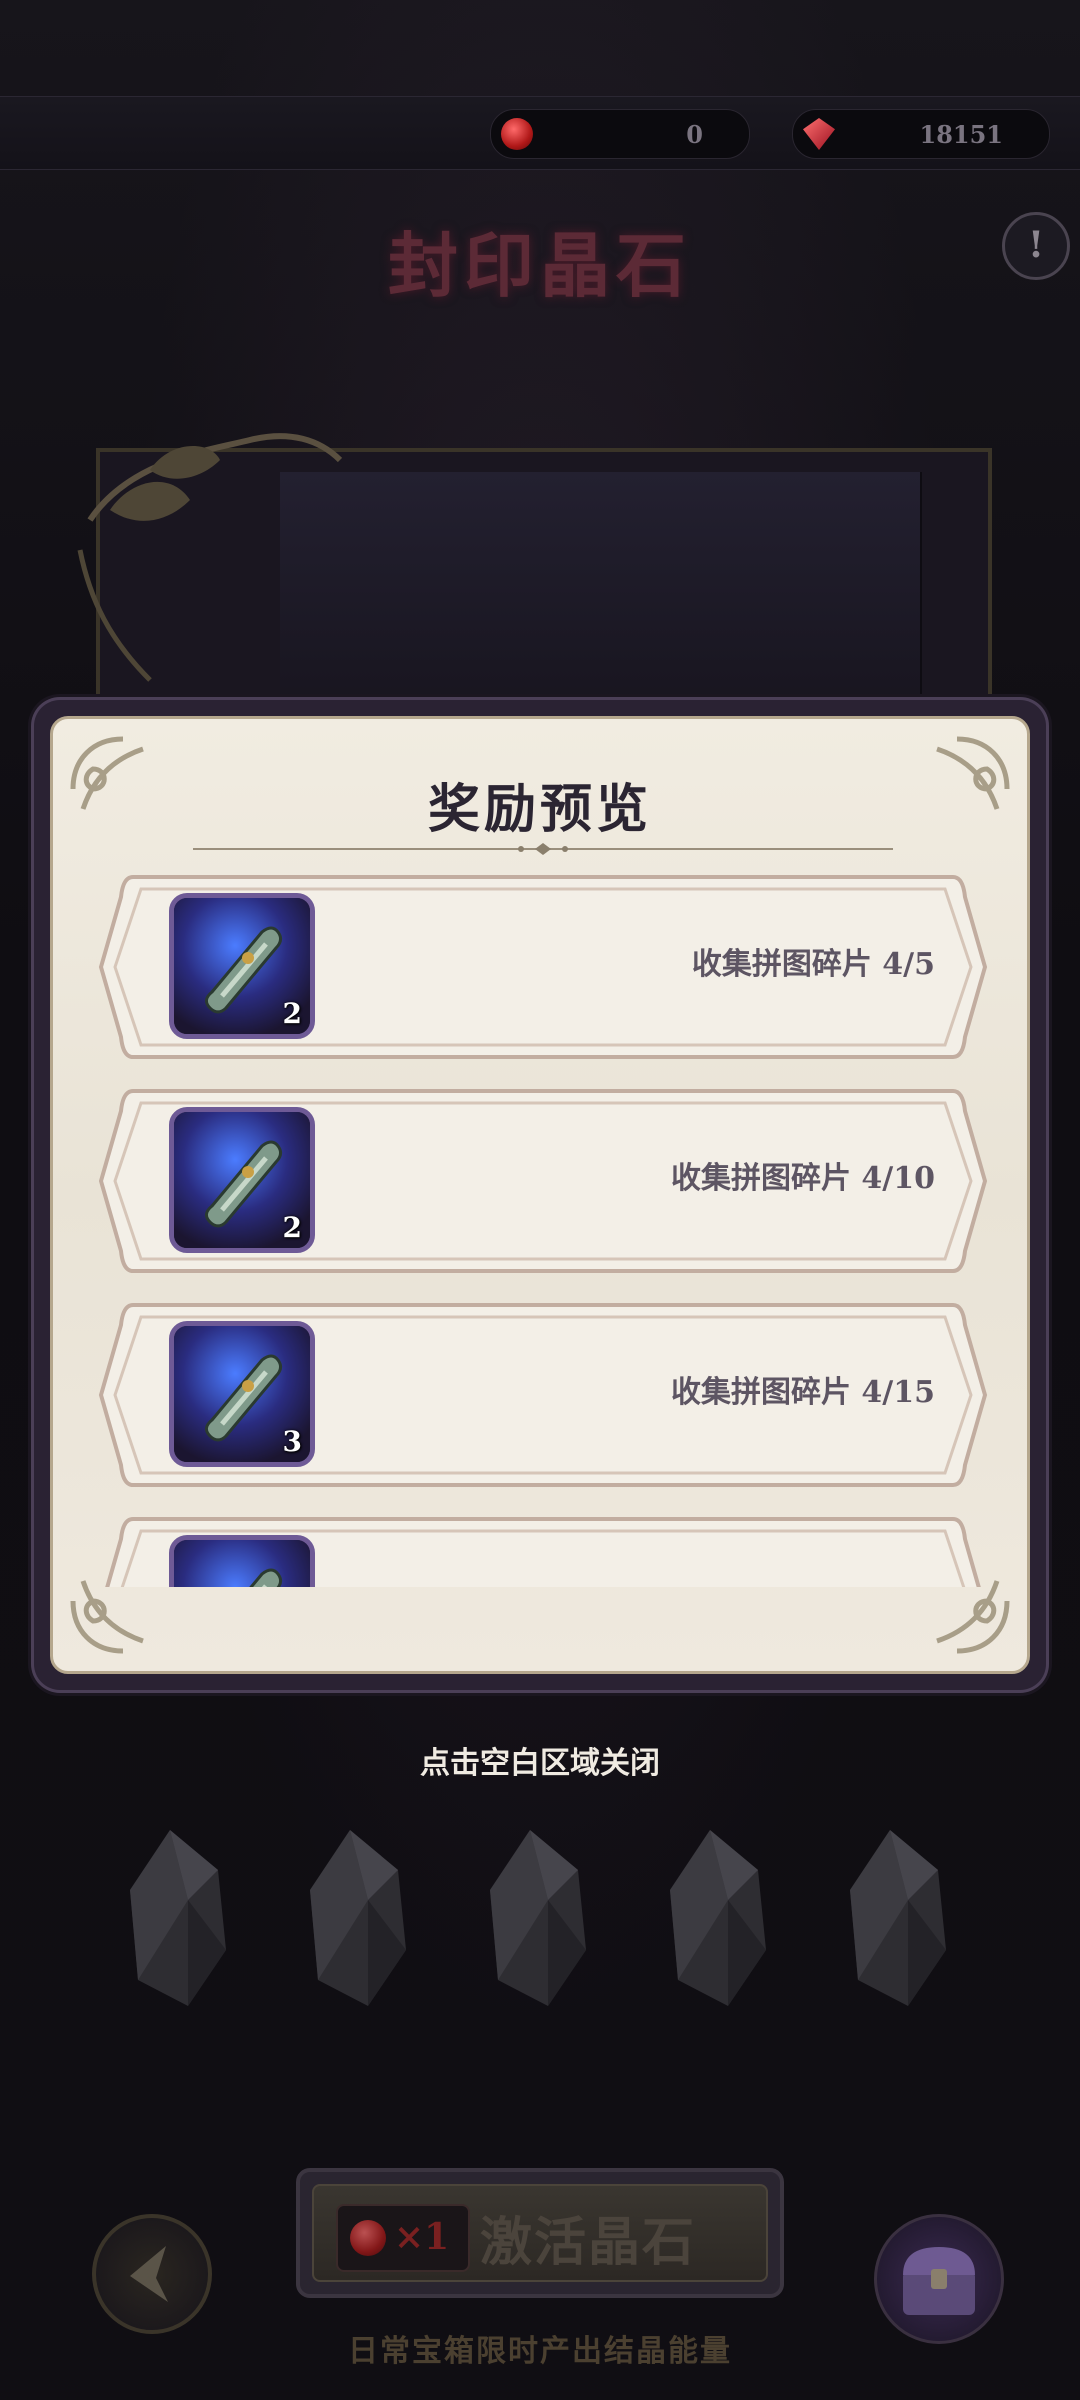 This screenshot has width=1080, height=2400. What do you see at coordinates (422, 2237) in the screenshot?
I see `activate-cost-value: ×1` at bounding box center [422, 2237].